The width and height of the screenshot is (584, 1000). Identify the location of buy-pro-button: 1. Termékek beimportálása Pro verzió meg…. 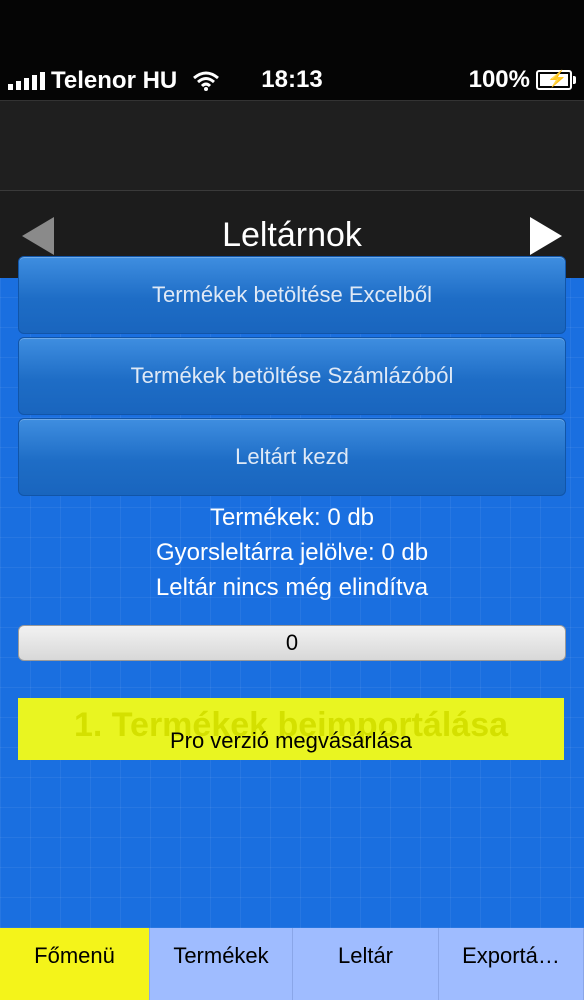
(291, 729).